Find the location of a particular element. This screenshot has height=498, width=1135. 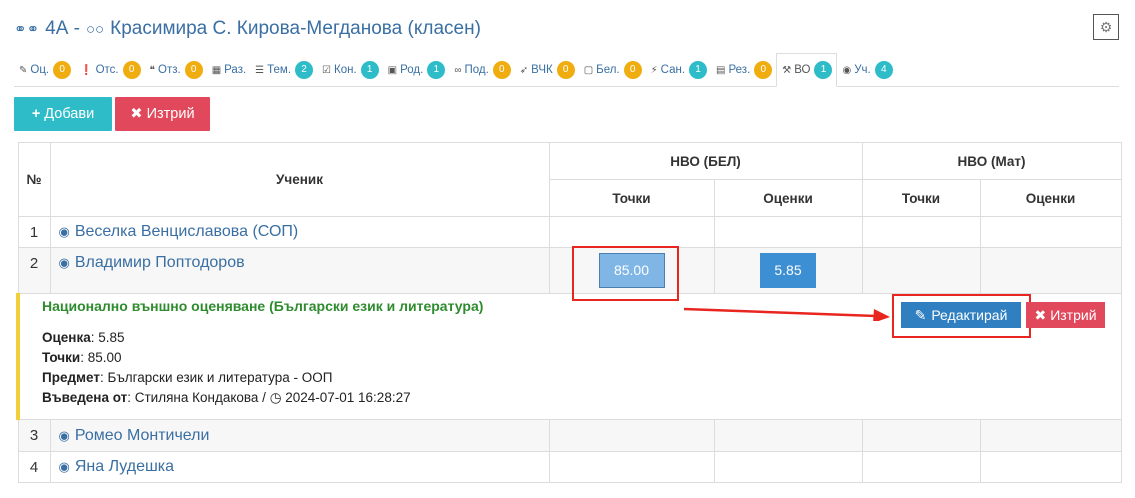

pencil-icon: ✎ is located at coordinates (23, 70).